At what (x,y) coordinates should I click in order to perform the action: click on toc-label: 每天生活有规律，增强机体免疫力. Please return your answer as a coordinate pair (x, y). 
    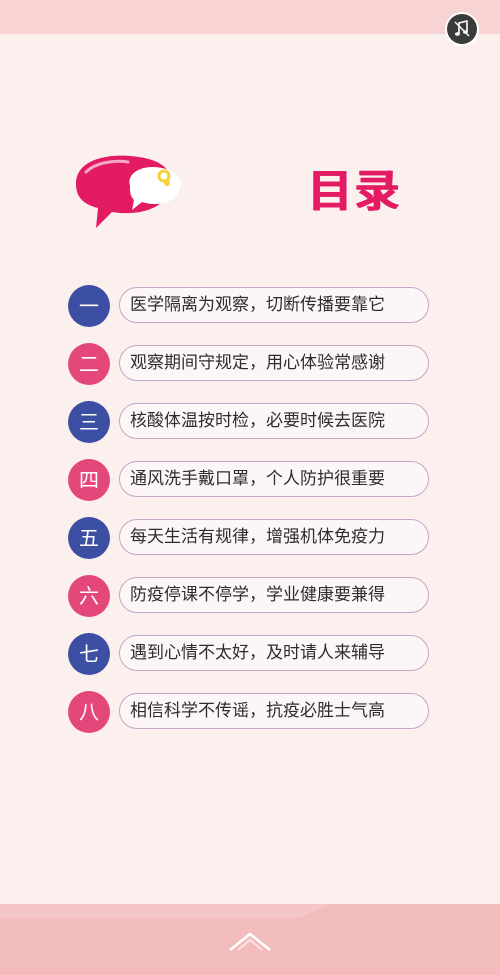
    Looking at the image, I should click on (274, 537).